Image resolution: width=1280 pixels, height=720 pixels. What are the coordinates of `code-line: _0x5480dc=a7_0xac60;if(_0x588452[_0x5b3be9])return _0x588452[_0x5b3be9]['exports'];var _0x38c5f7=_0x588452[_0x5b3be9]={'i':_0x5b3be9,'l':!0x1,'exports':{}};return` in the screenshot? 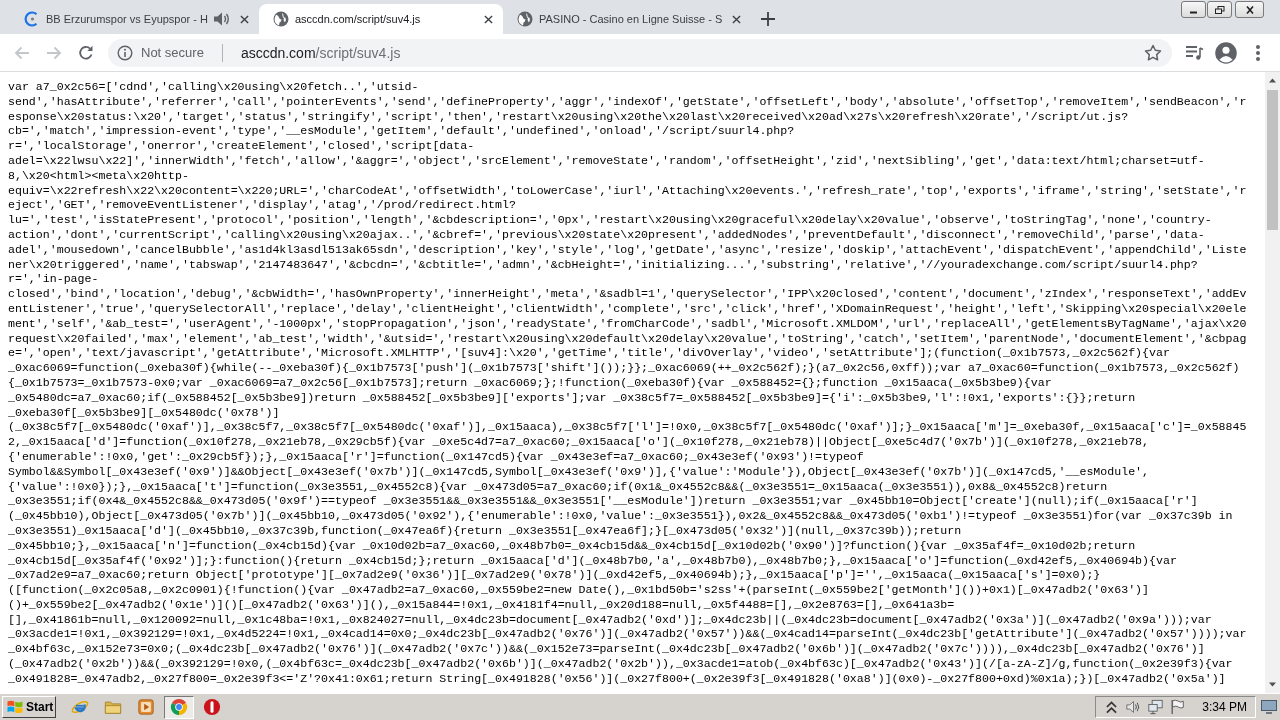 It's located at (572, 398).